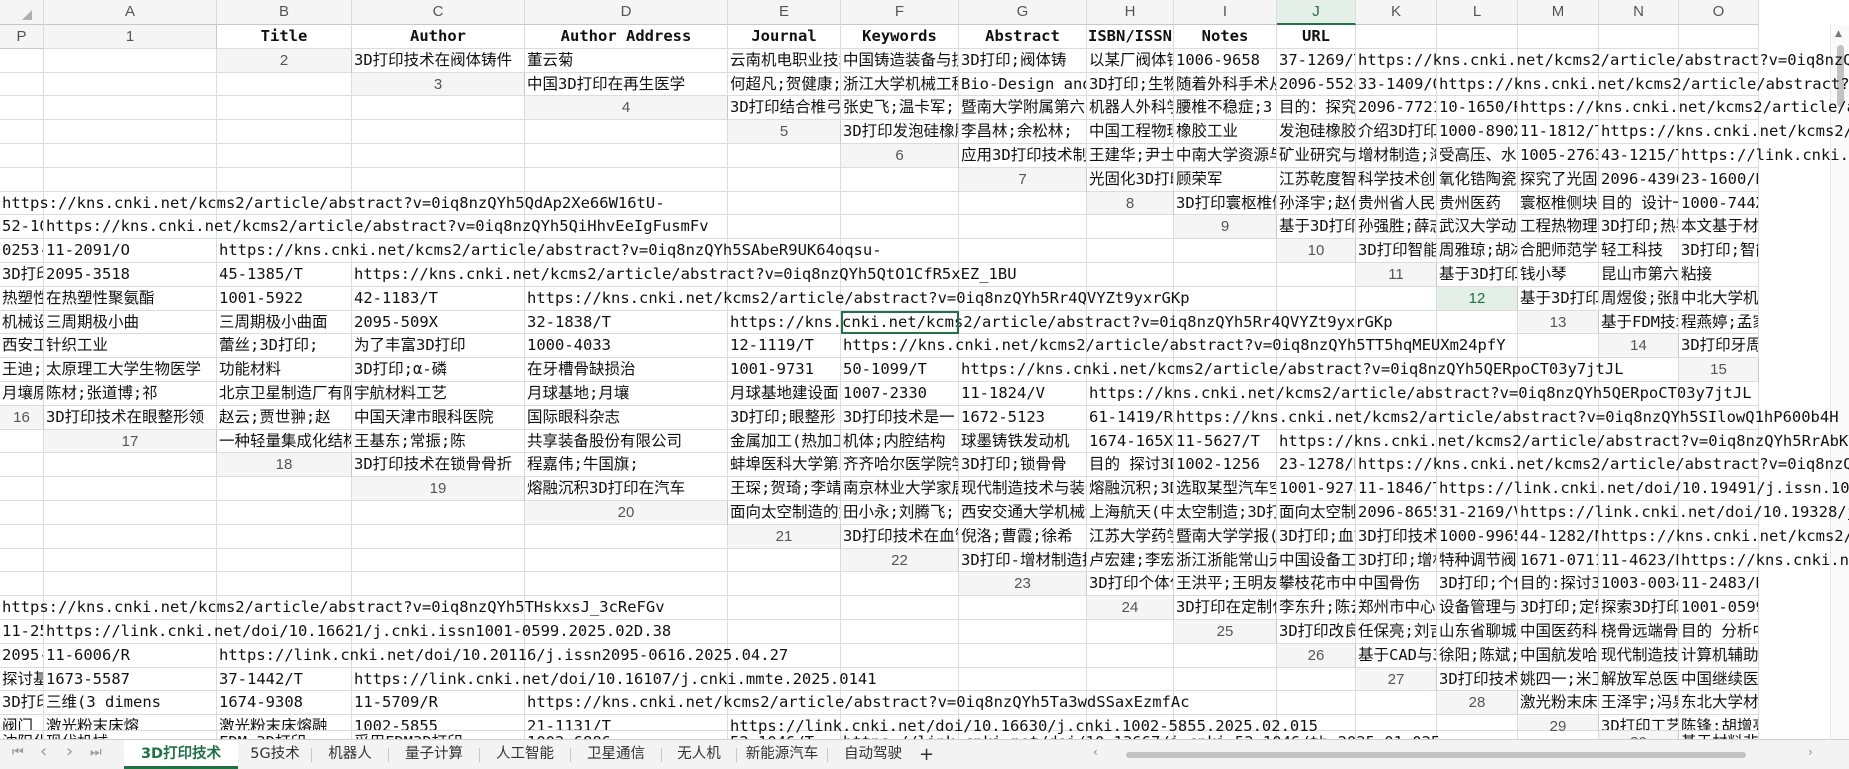 The height and width of the screenshot is (769, 1849). Describe the element at coordinates (22, 155) in the screenshot. I see `cell-k5` at that location.